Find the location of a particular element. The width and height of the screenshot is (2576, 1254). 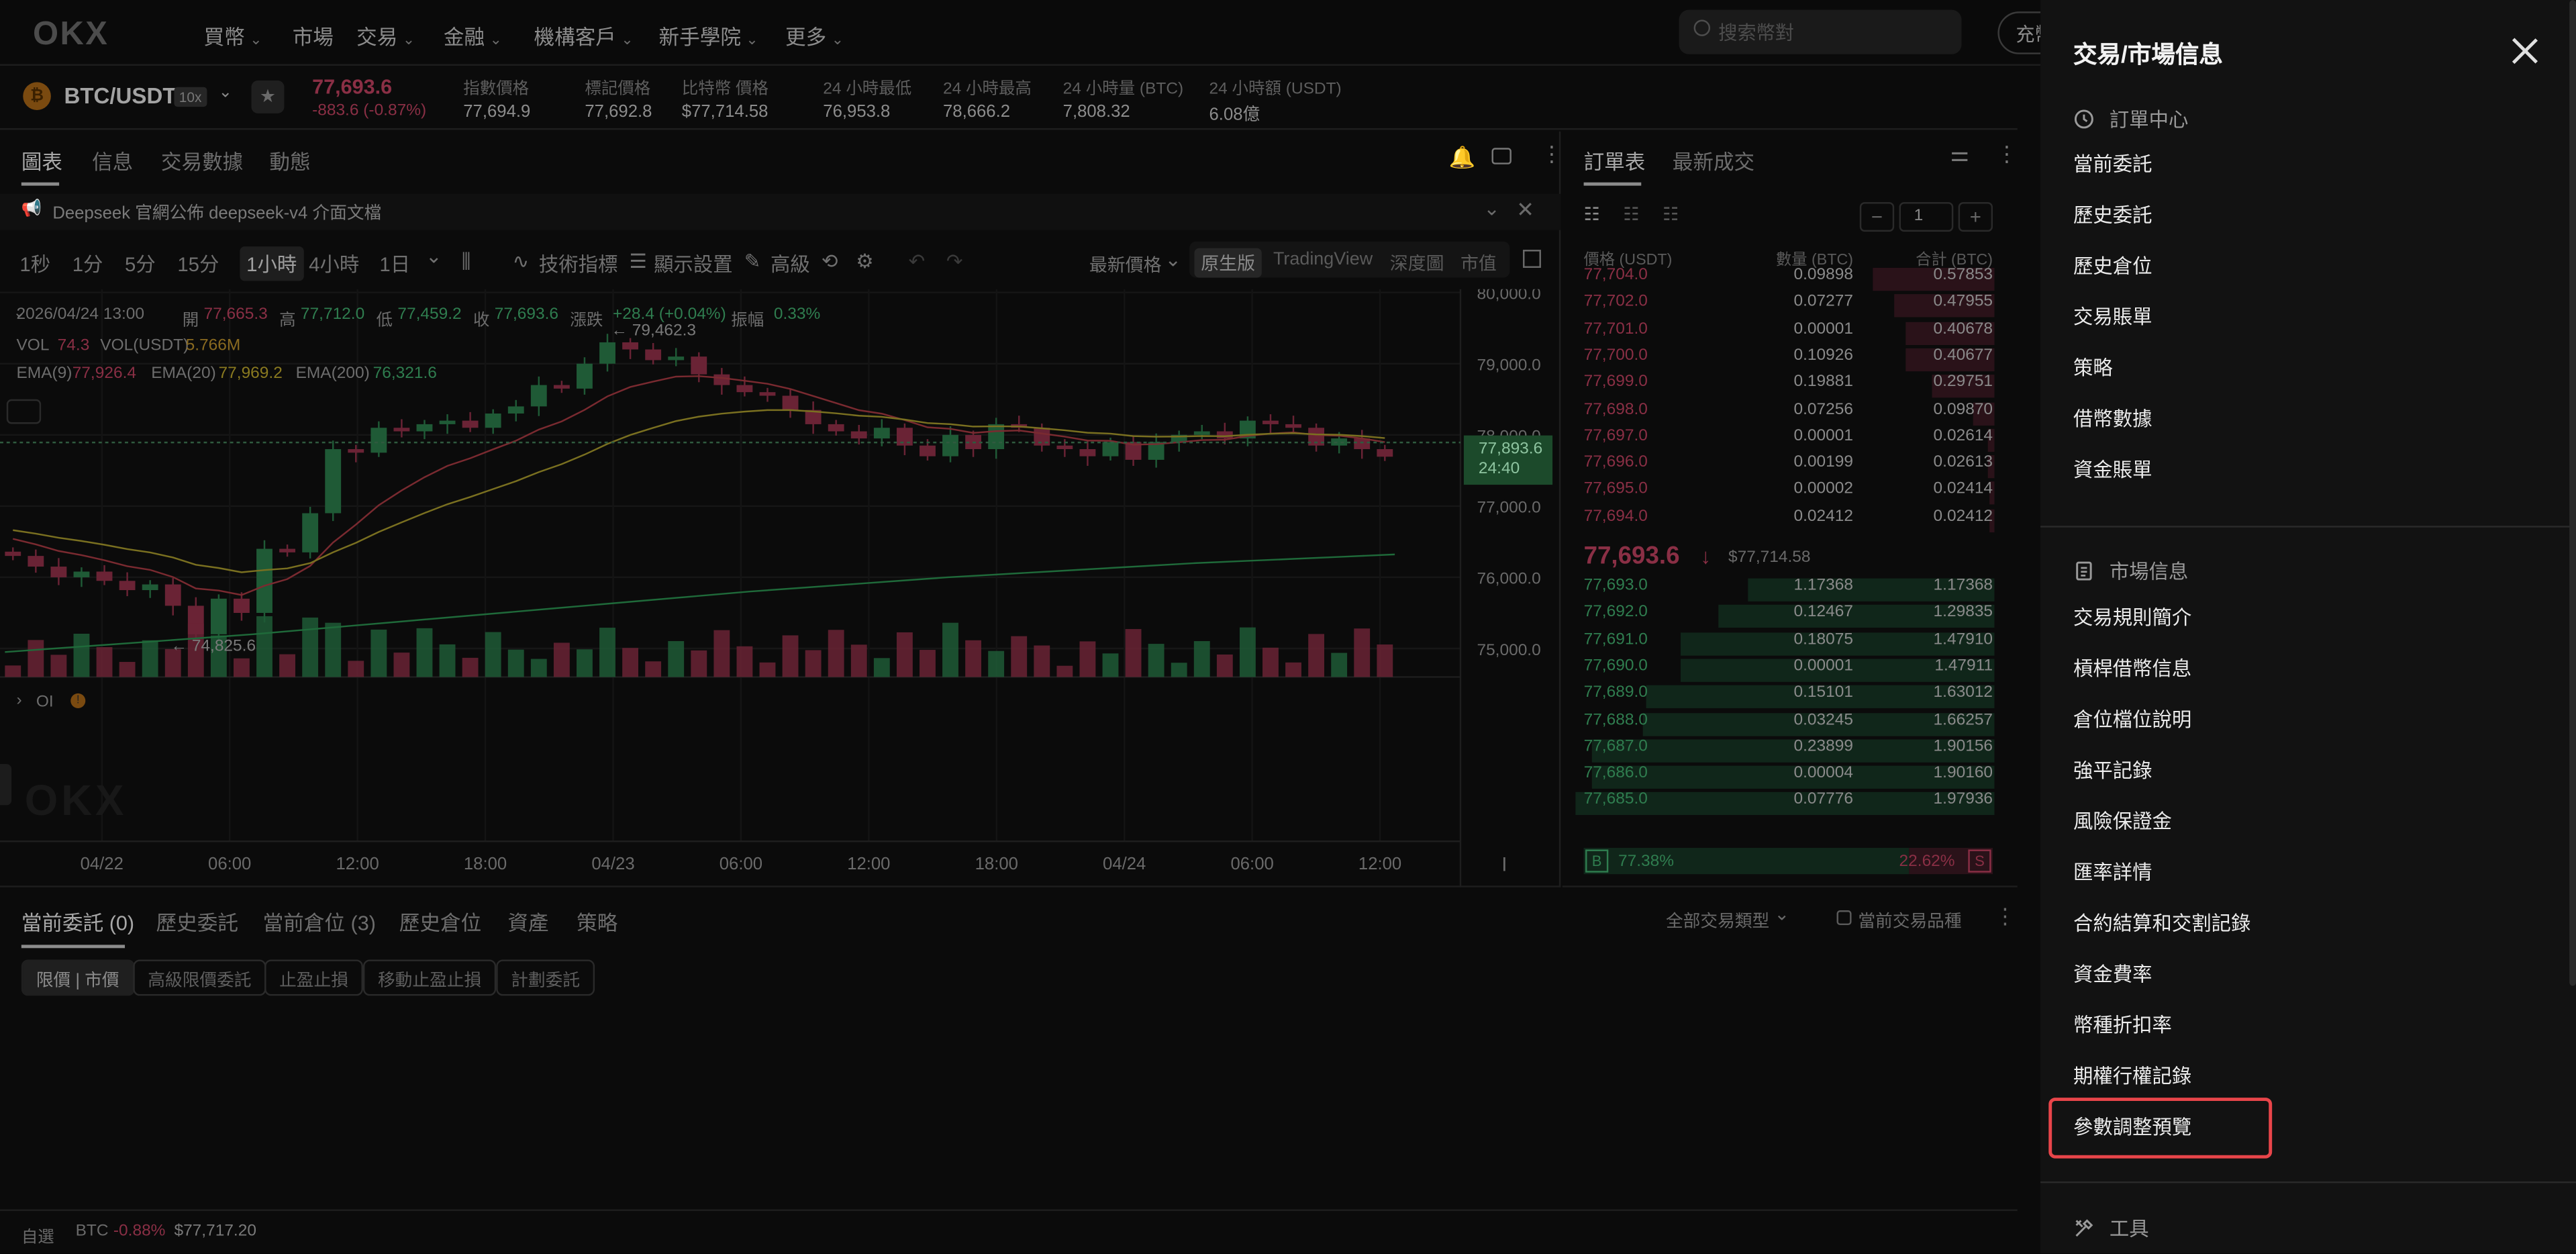

book-row: 77,687.0 0.23899 1.90156 is located at coordinates (1790, 751).